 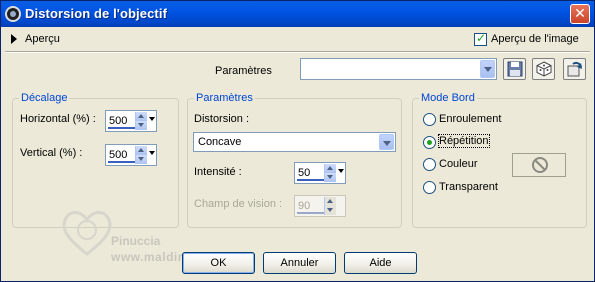 What do you see at coordinates (297, 52) in the screenshot?
I see `divider` at bounding box center [297, 52].